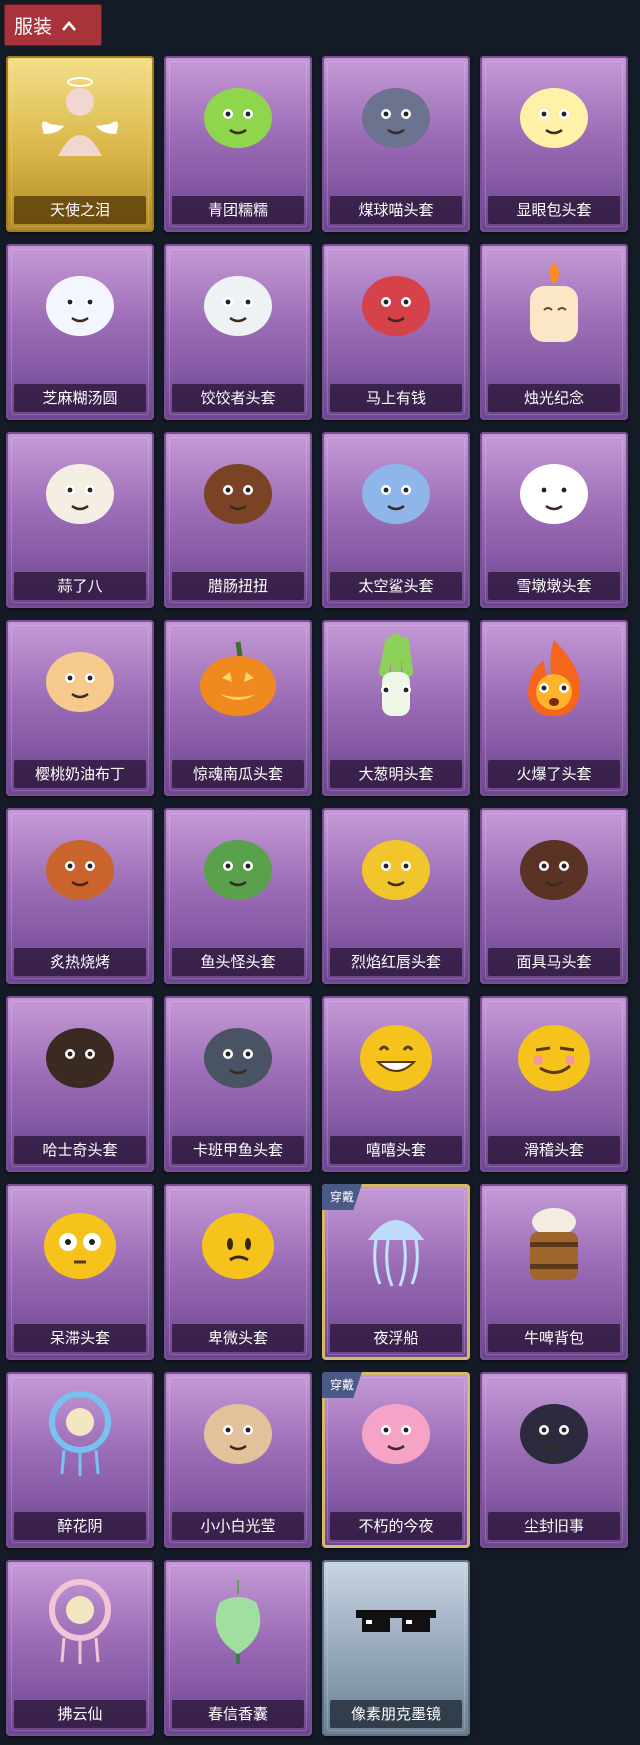  Describe the element at coordinates (396, 1084) in the screenshot. I see `costume-card: 嘻嘻头套` at that location.